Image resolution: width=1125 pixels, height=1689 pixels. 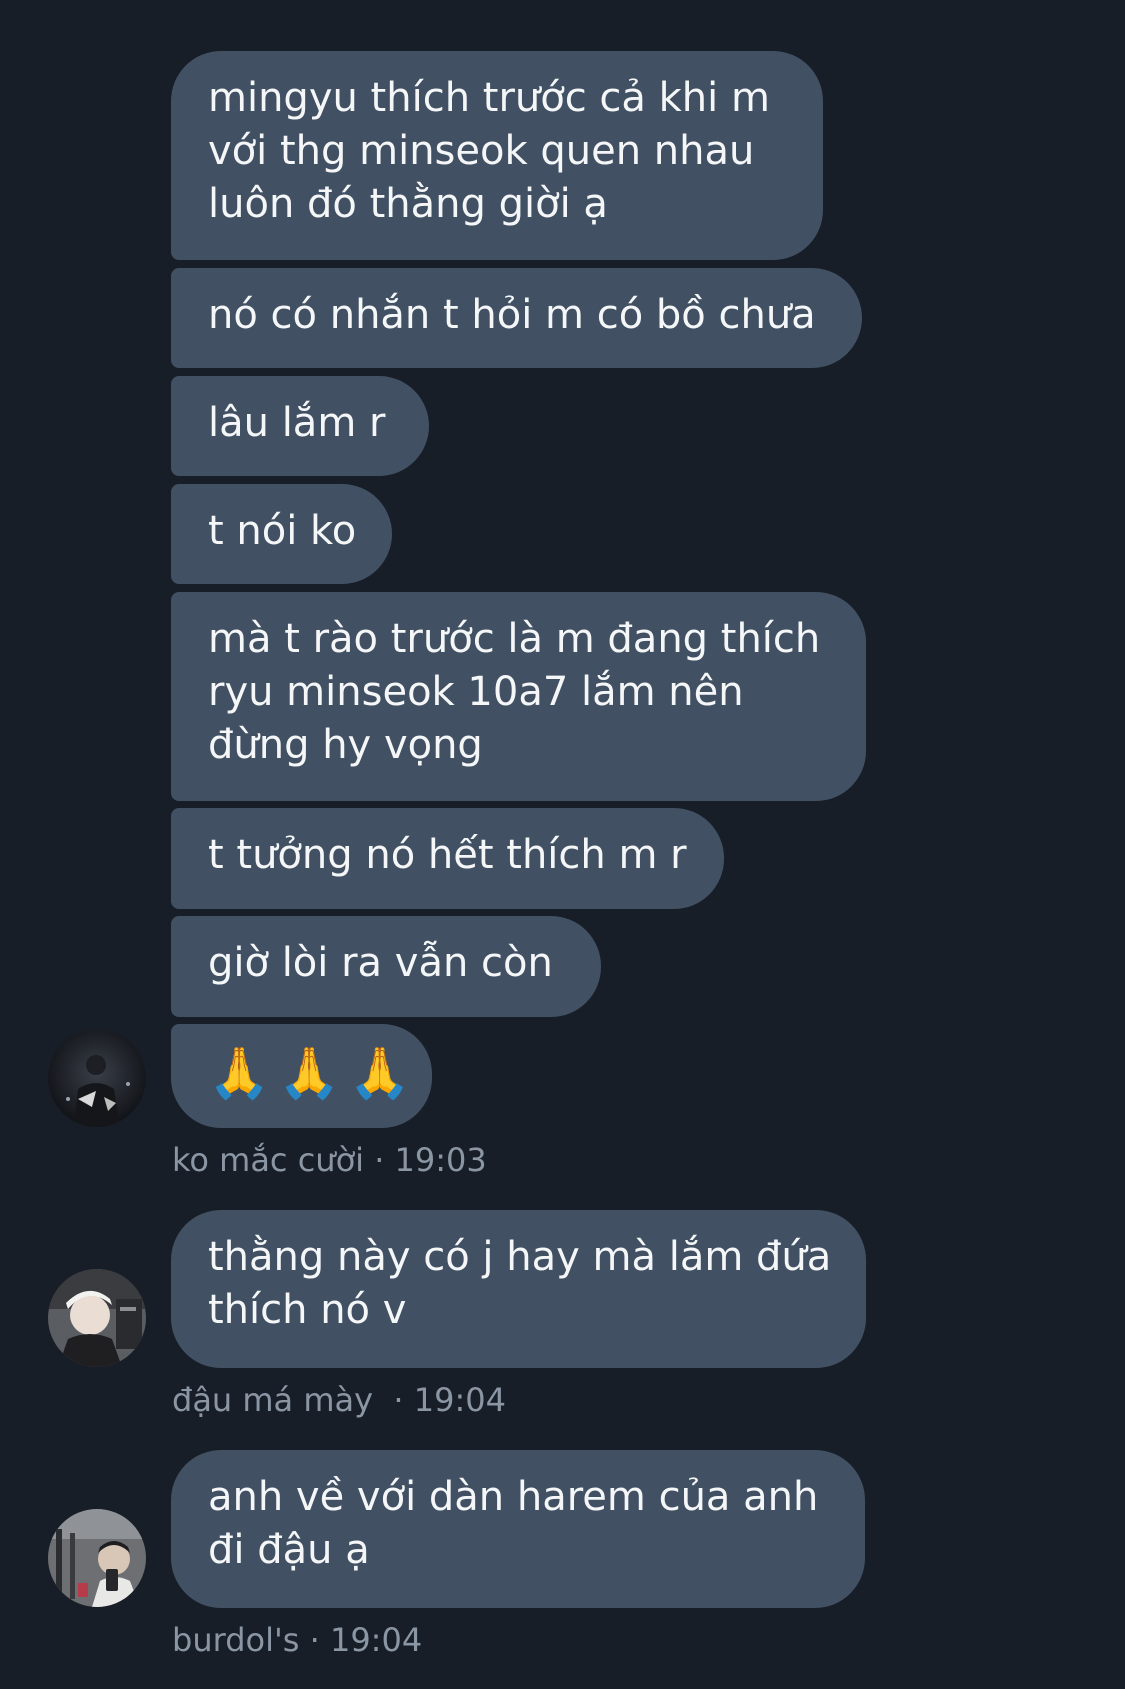 I want to click on message-text: thích nó v, so click(x=307, y=1310).